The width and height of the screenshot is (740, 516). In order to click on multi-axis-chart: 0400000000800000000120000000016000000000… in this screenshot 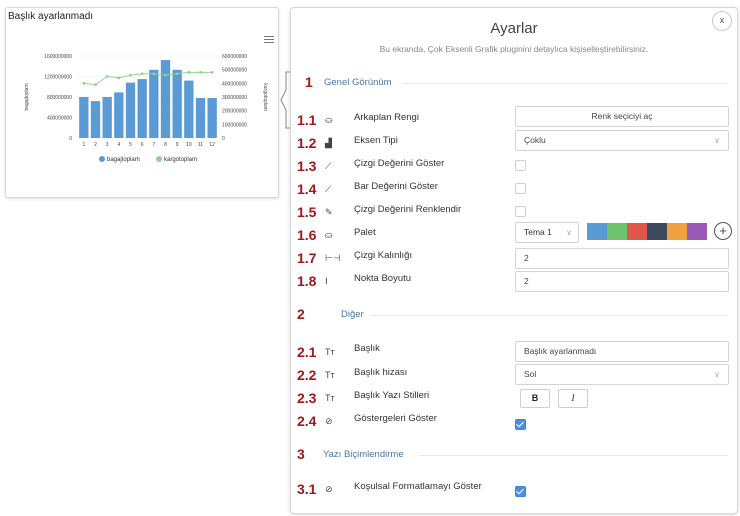, I will do `click(146, 108)`.